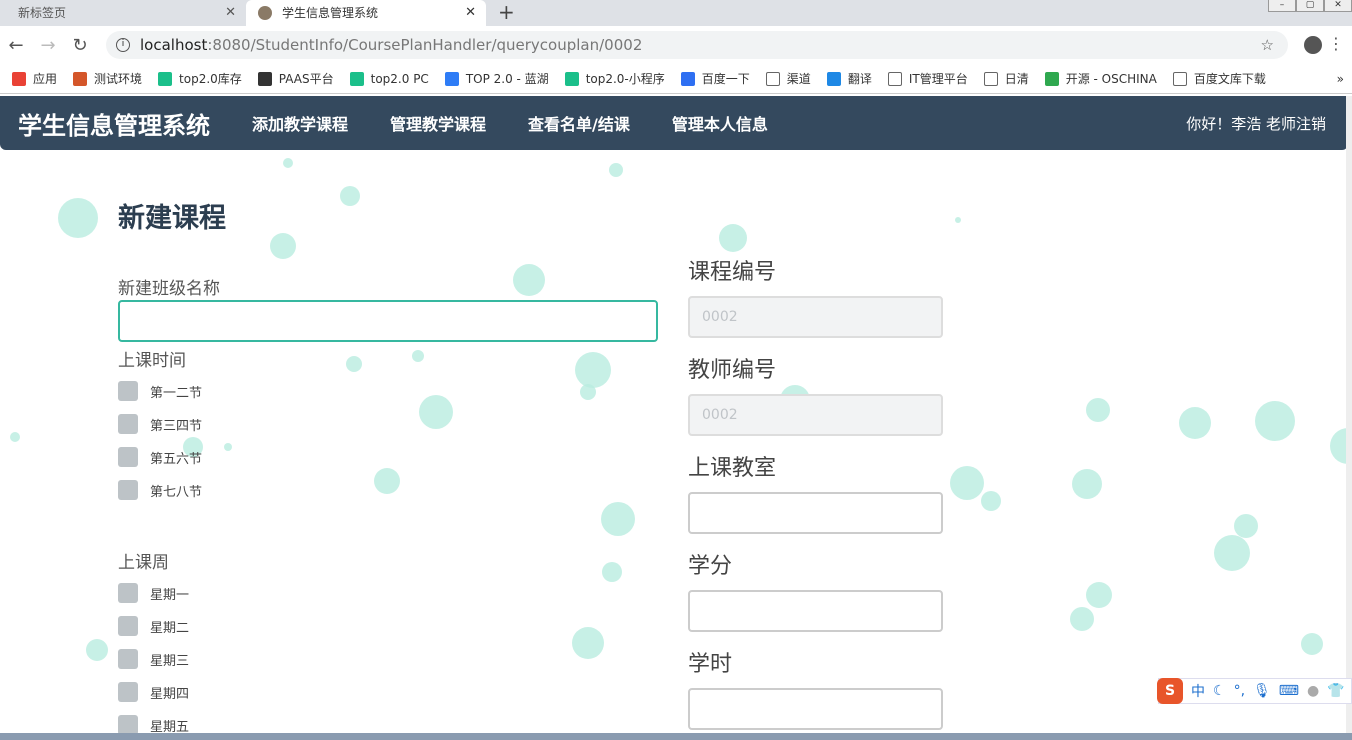 Image resolution: width=1352 pixels, height=740 pixels. Describe the element at coordinates (815, 415) in the screenshot. I see `teacher-id-input: 0002` at that location.